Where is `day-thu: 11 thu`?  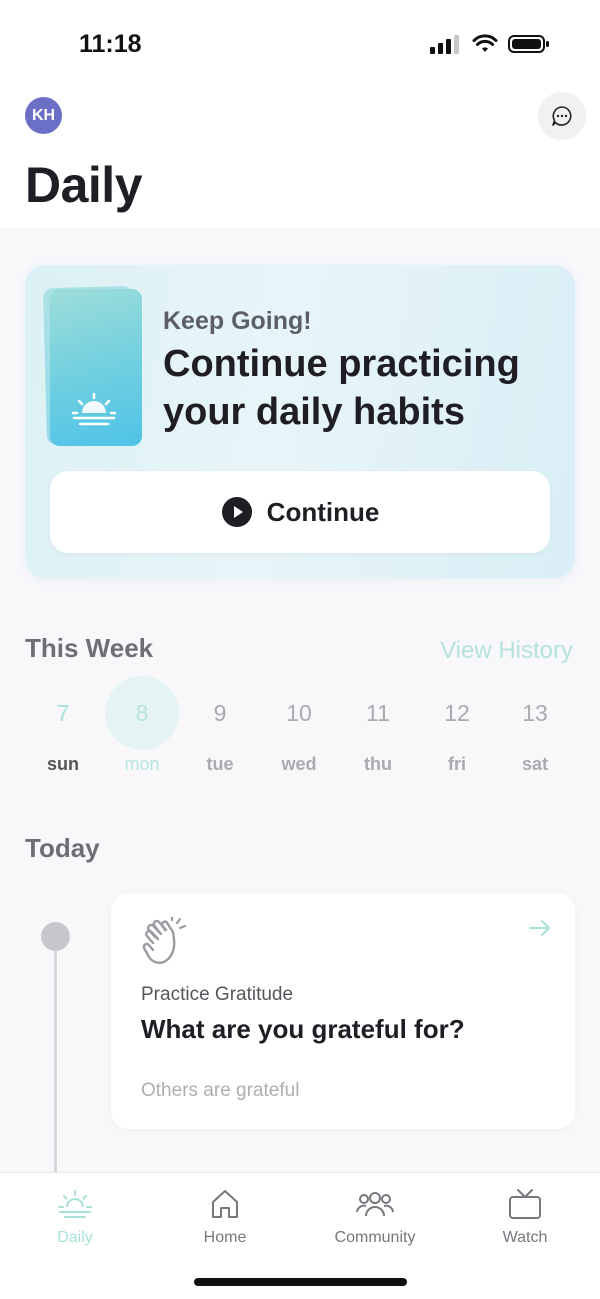 day-thu: 11 thu is located at coordinates (378, 731).